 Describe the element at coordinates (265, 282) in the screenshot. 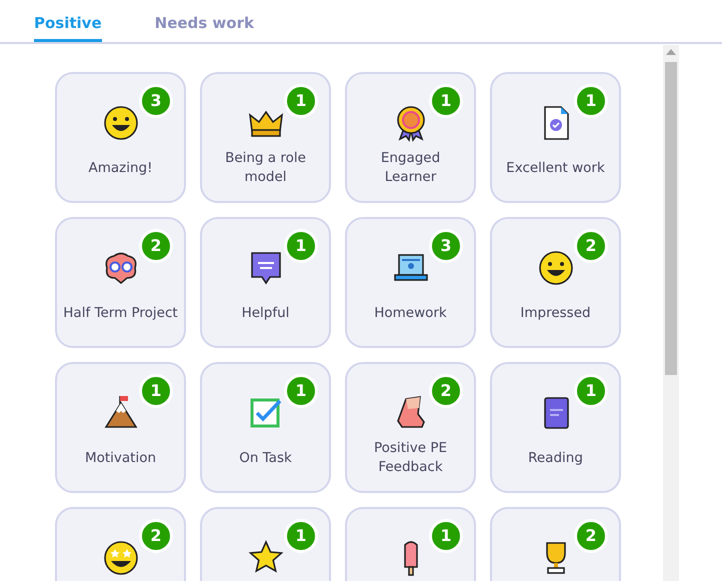

I see `skill-card: Helpful 1` at that location.